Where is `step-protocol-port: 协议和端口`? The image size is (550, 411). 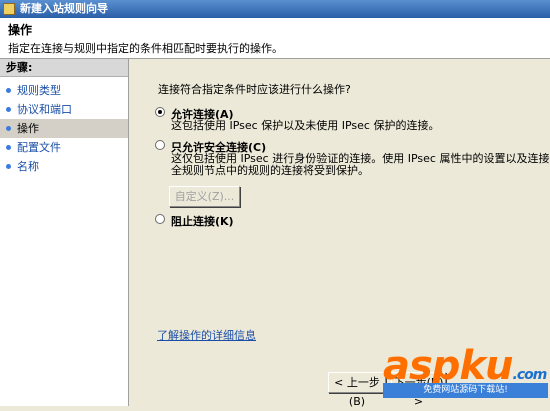 step-protocol-port: 协议和端口 is located at coordinates (64, 109).